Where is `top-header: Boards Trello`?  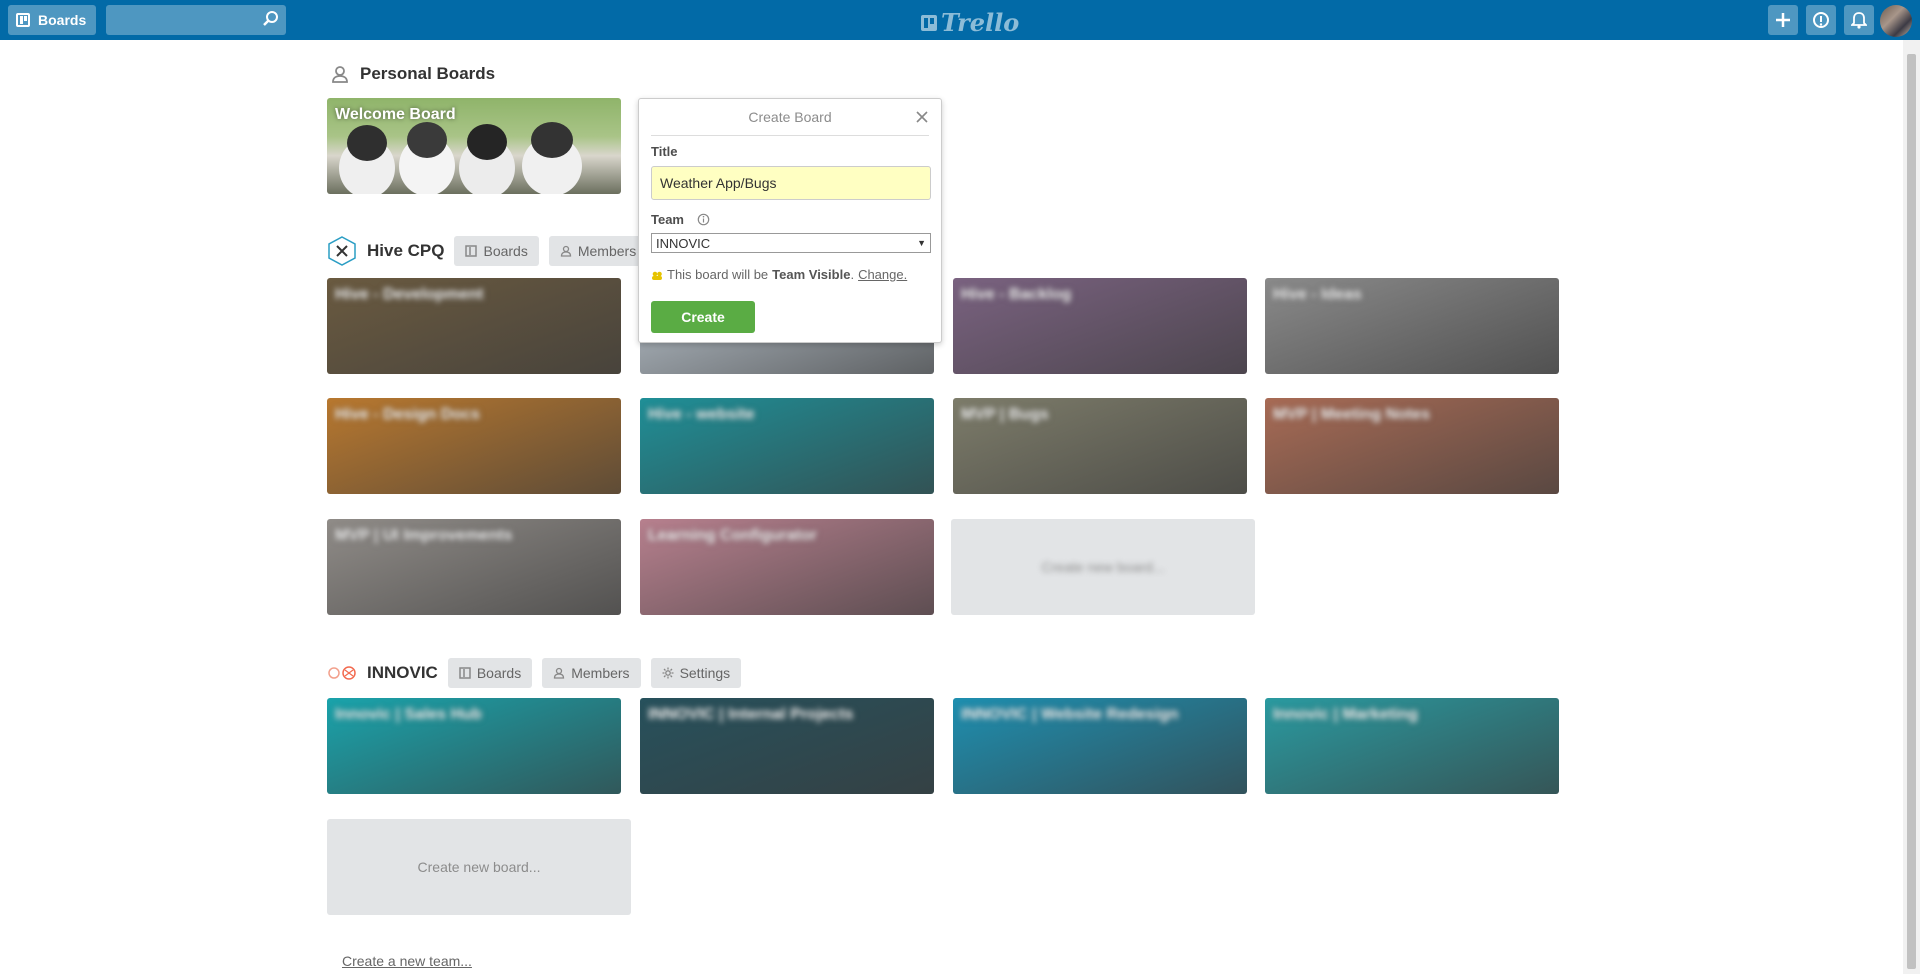
top-header: Boards Trello is located at coordinates (960, 20).